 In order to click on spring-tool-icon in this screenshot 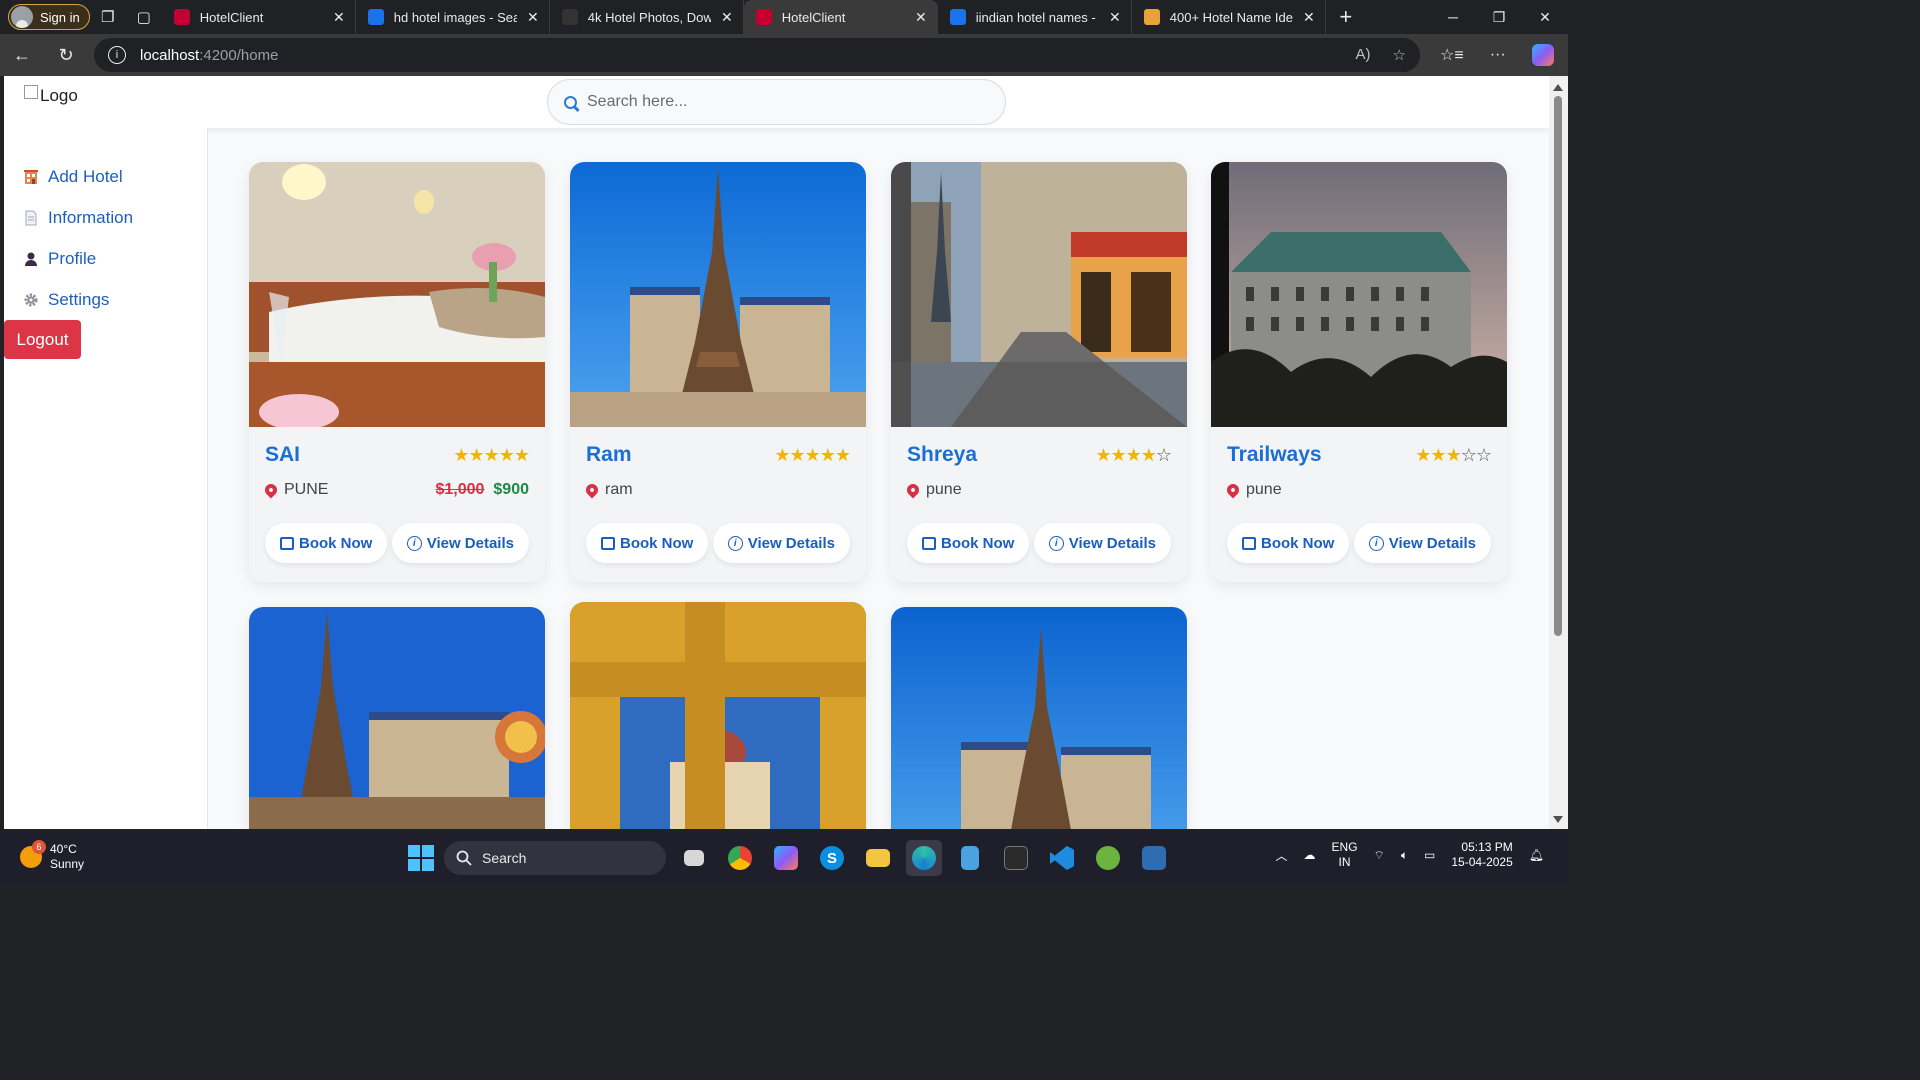, I will do `click(1108, 858)`.